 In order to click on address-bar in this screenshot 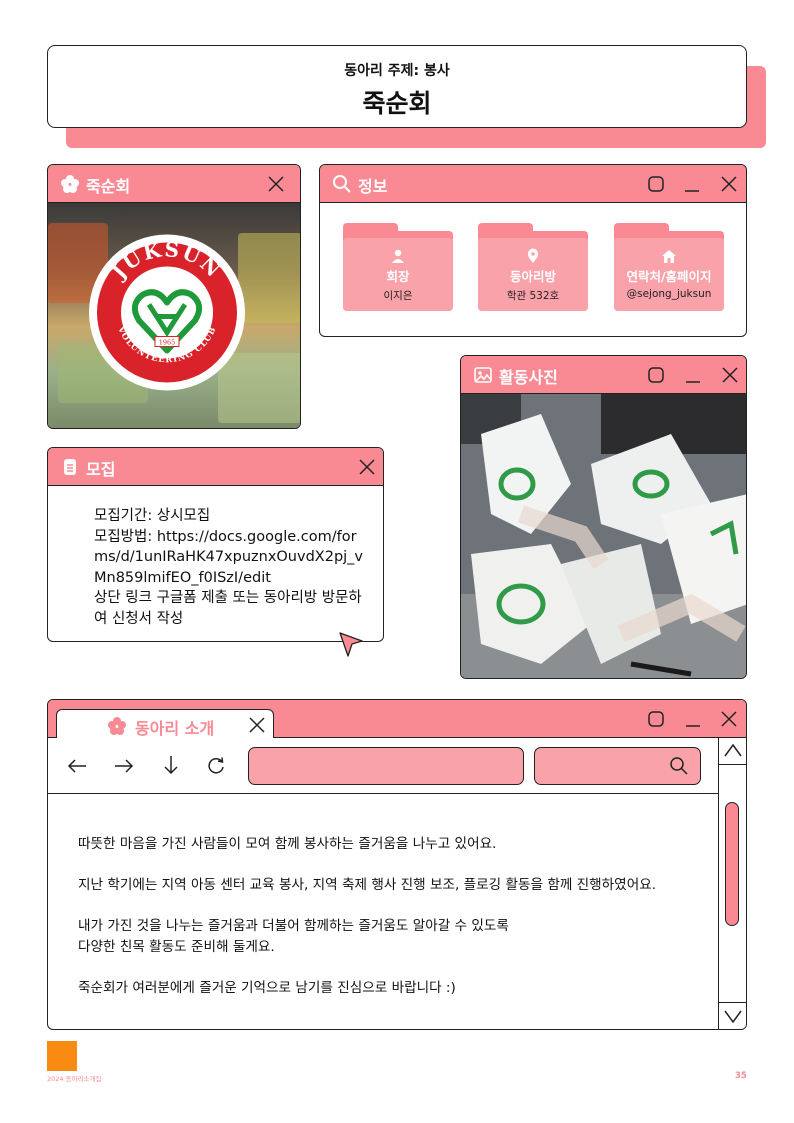, I will do `click(386, 766)`.